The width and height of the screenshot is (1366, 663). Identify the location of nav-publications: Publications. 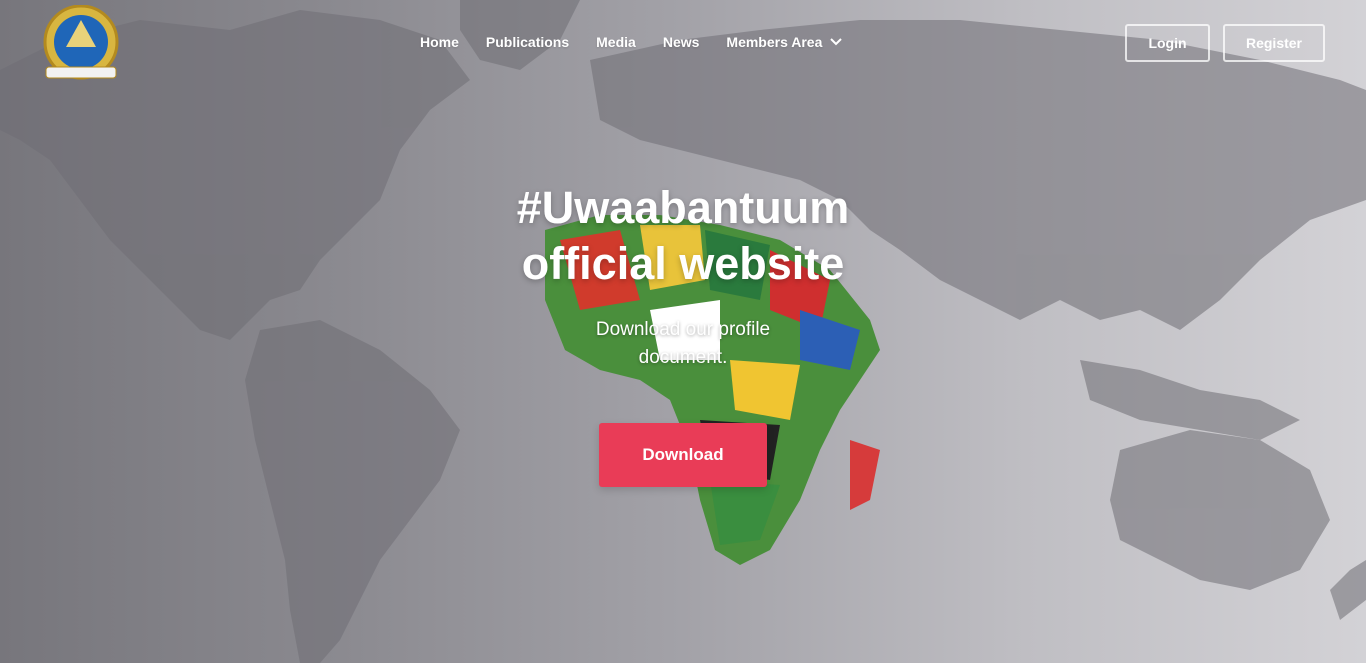
(527, 42).